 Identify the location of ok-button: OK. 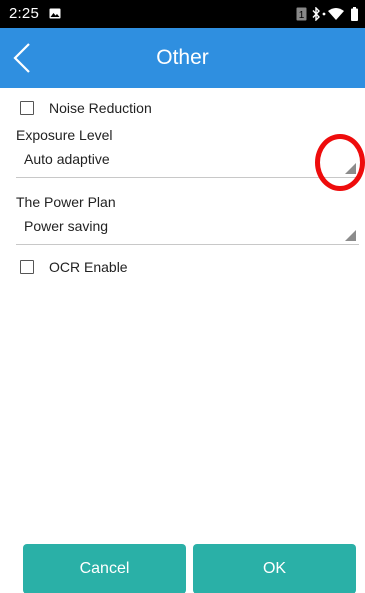
(274, 568).